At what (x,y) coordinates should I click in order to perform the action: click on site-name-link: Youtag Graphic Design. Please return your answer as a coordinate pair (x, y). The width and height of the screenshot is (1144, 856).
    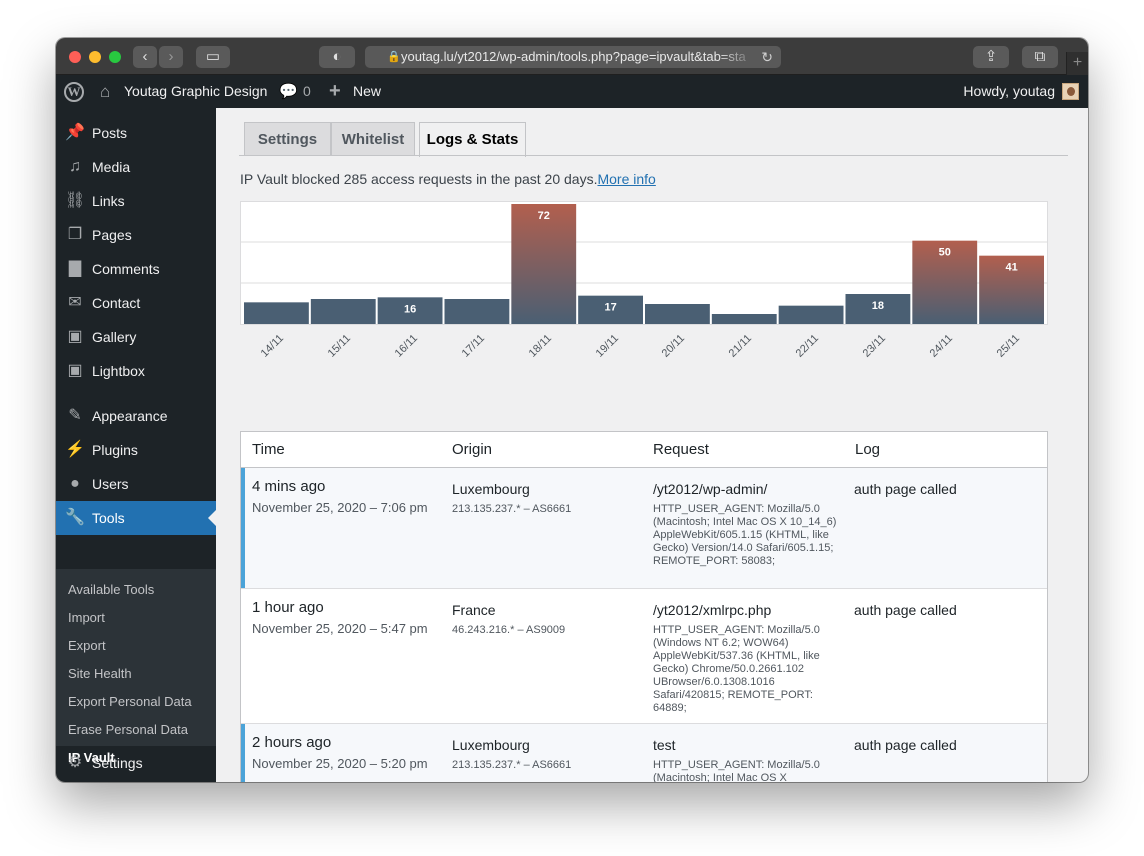
    Looking at the image, I should click on (195, 91).